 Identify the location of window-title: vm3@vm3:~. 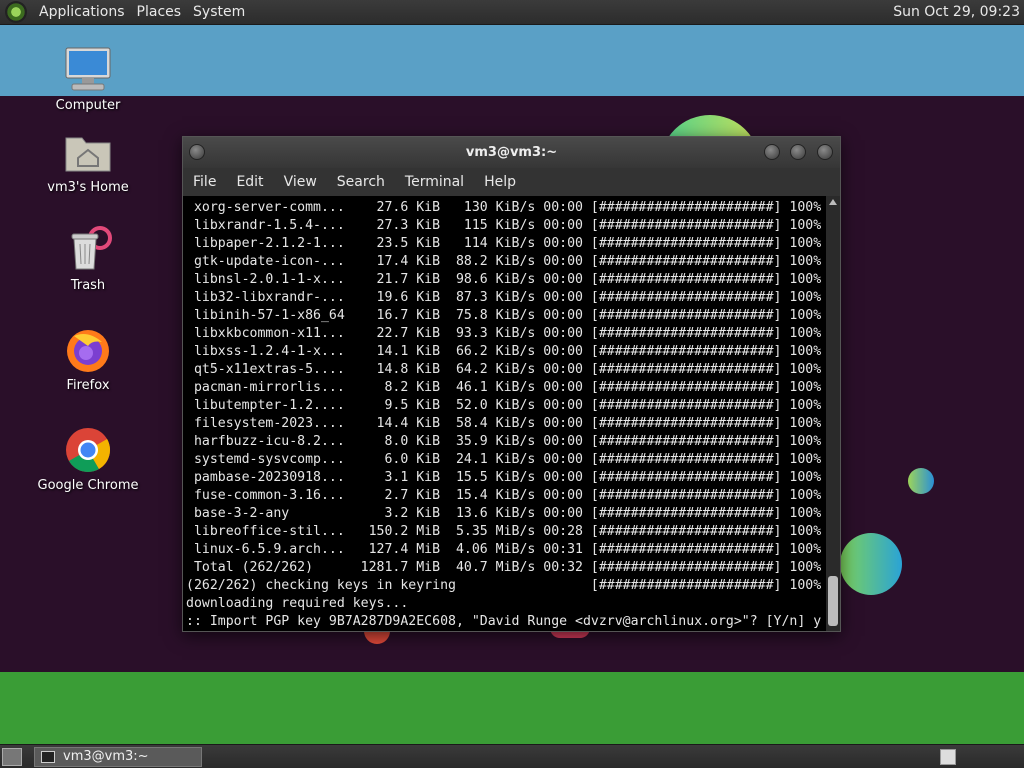
(511, 152).